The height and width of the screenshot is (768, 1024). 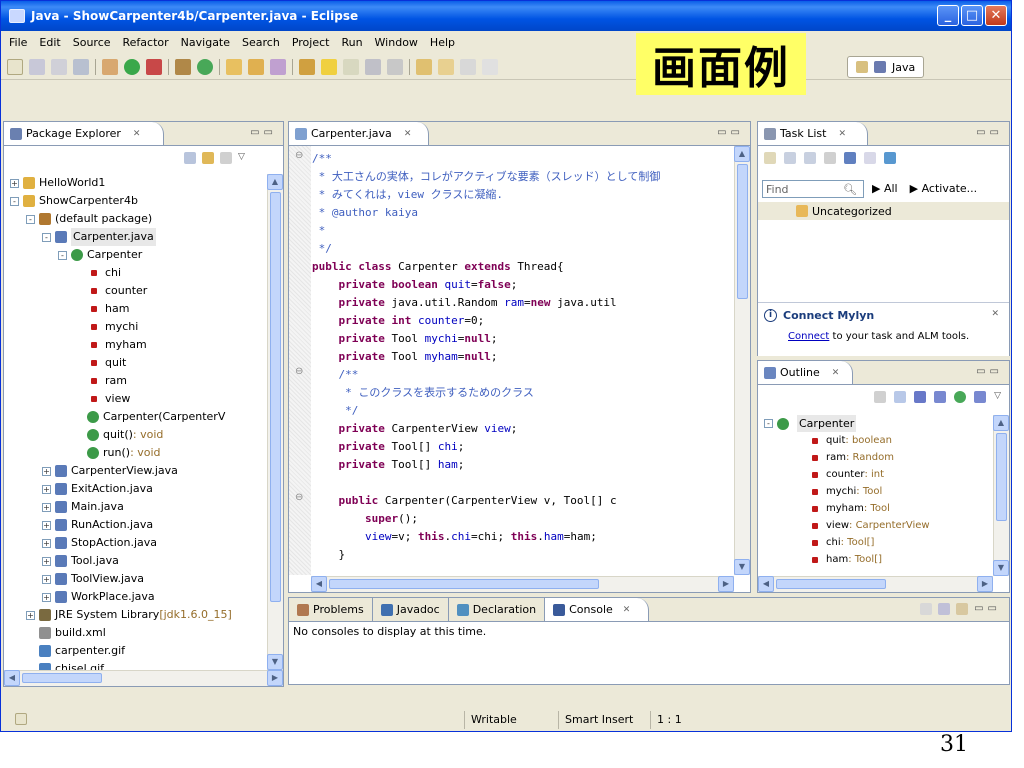 I want to click on next-annotation-icon, so click(x=424, y=66).